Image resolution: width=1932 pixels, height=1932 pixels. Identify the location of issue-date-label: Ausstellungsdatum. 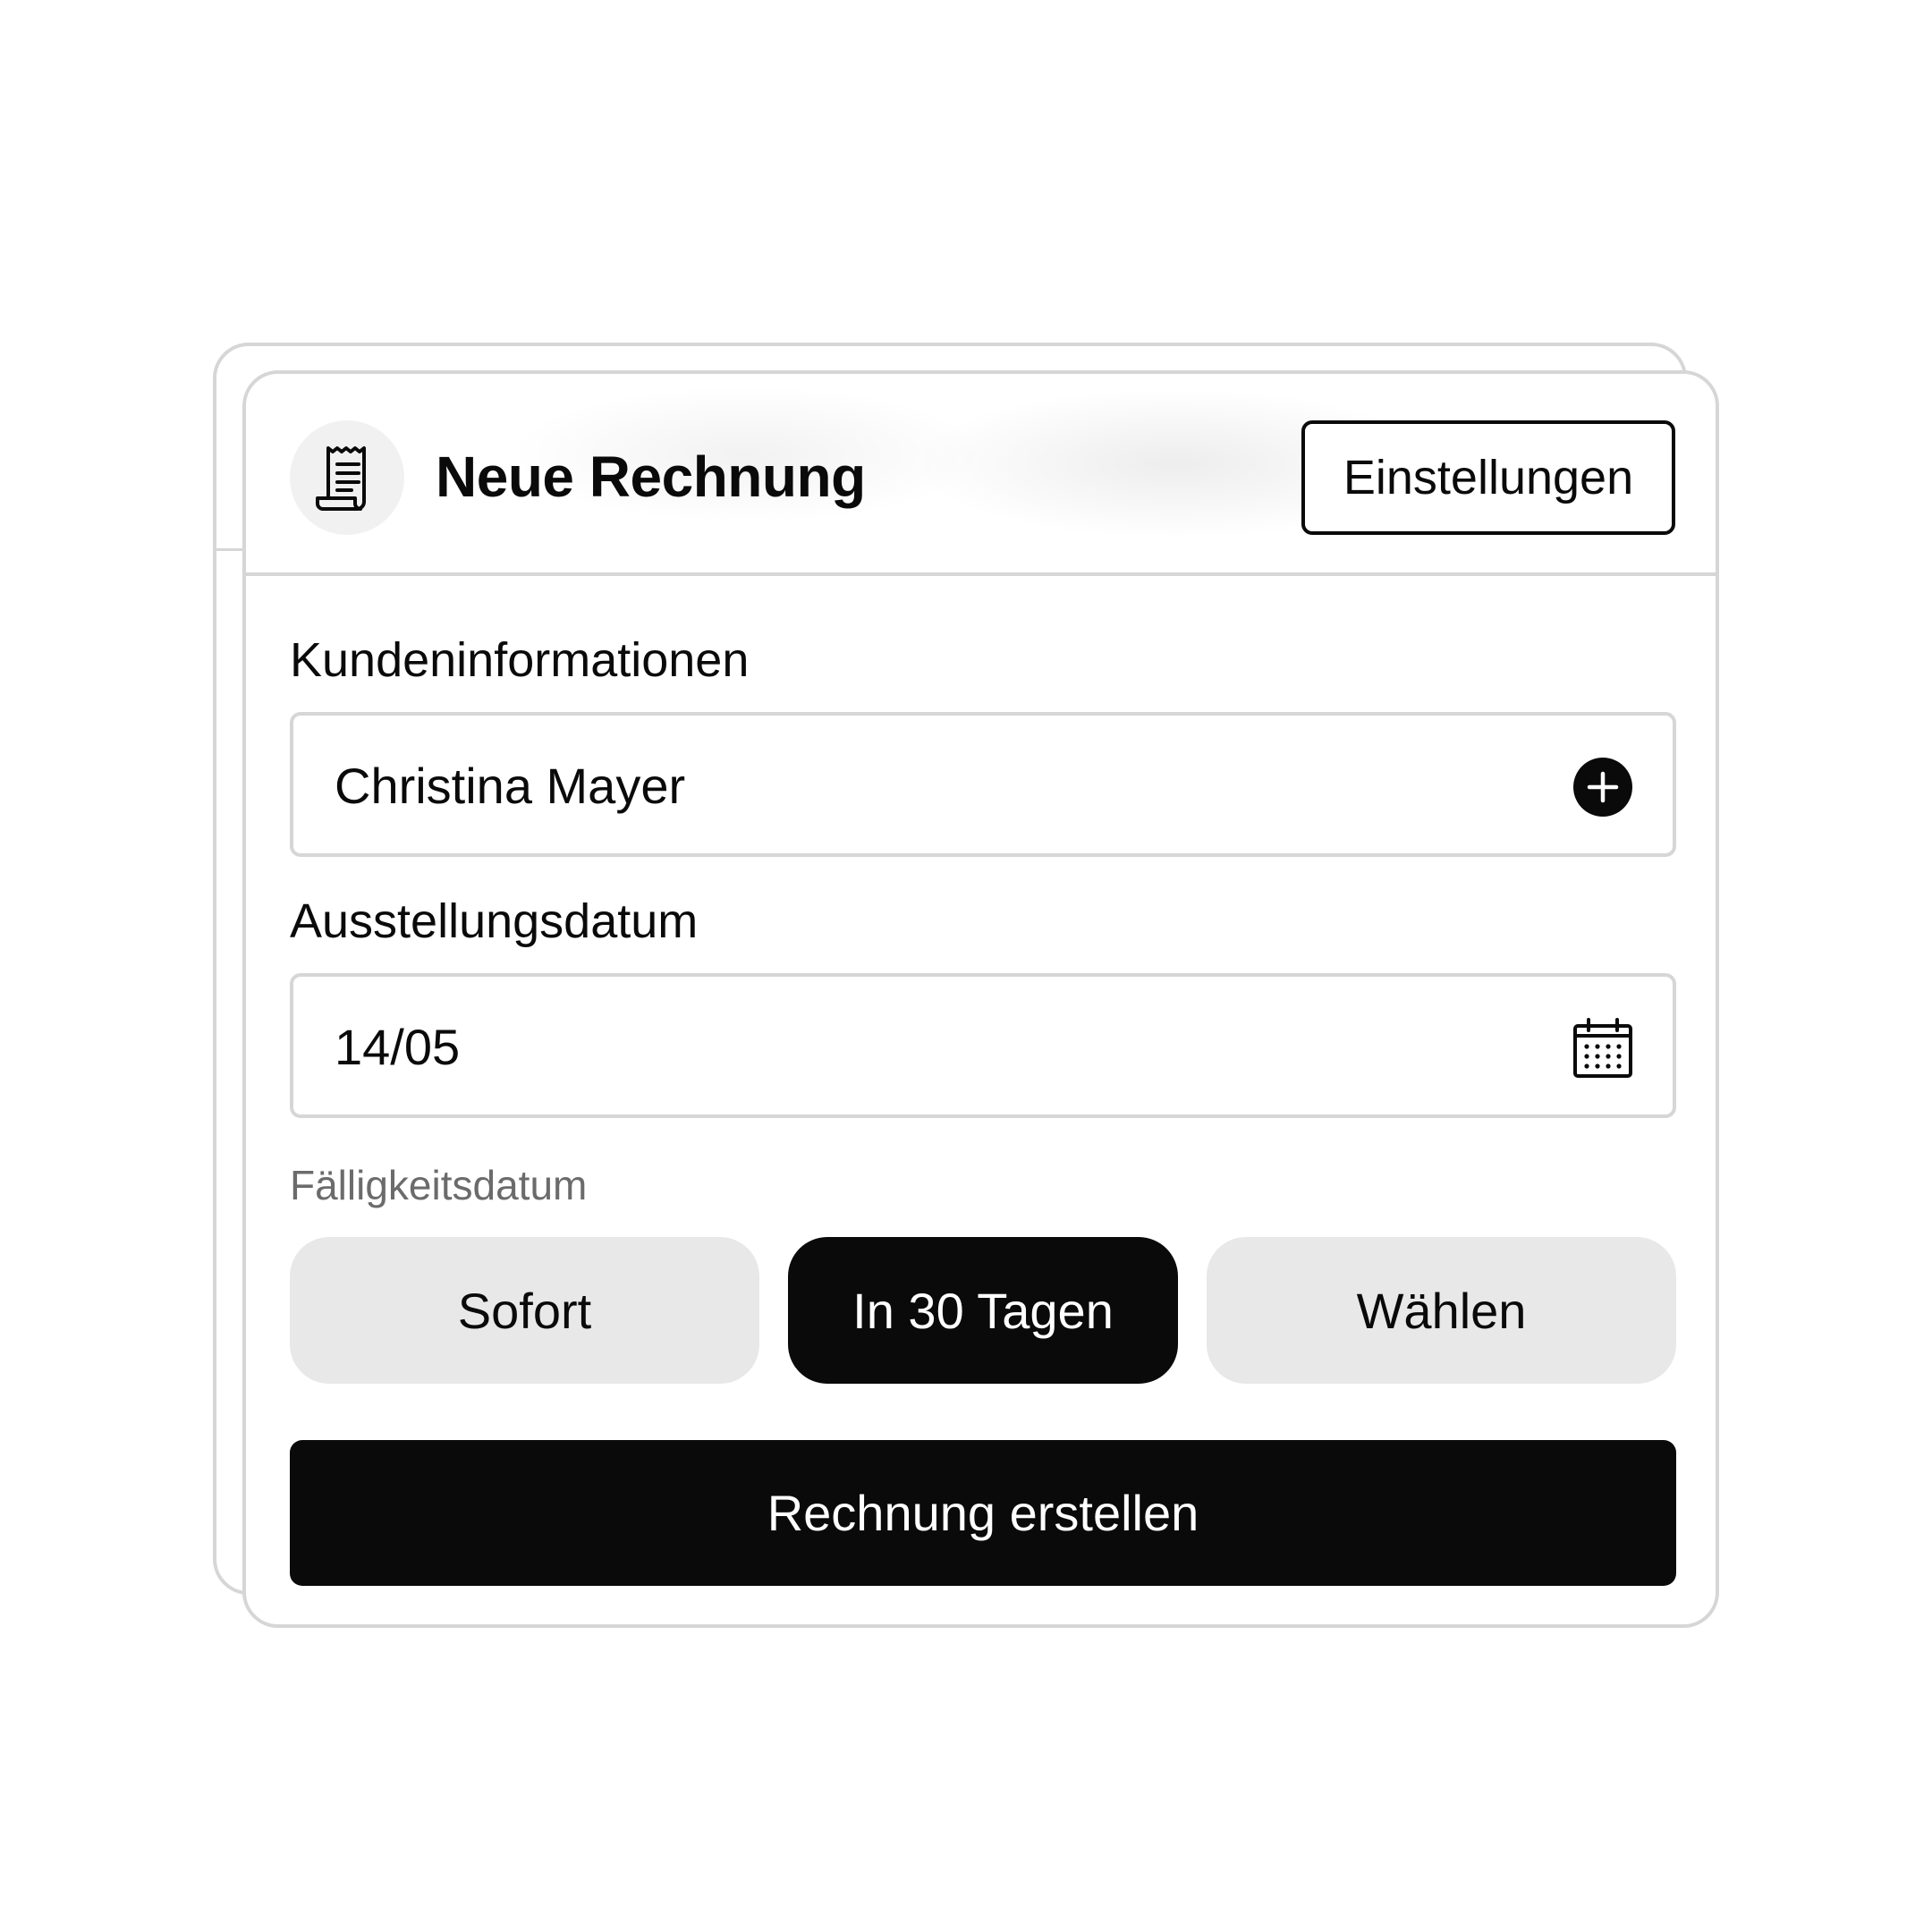
(494, 921).